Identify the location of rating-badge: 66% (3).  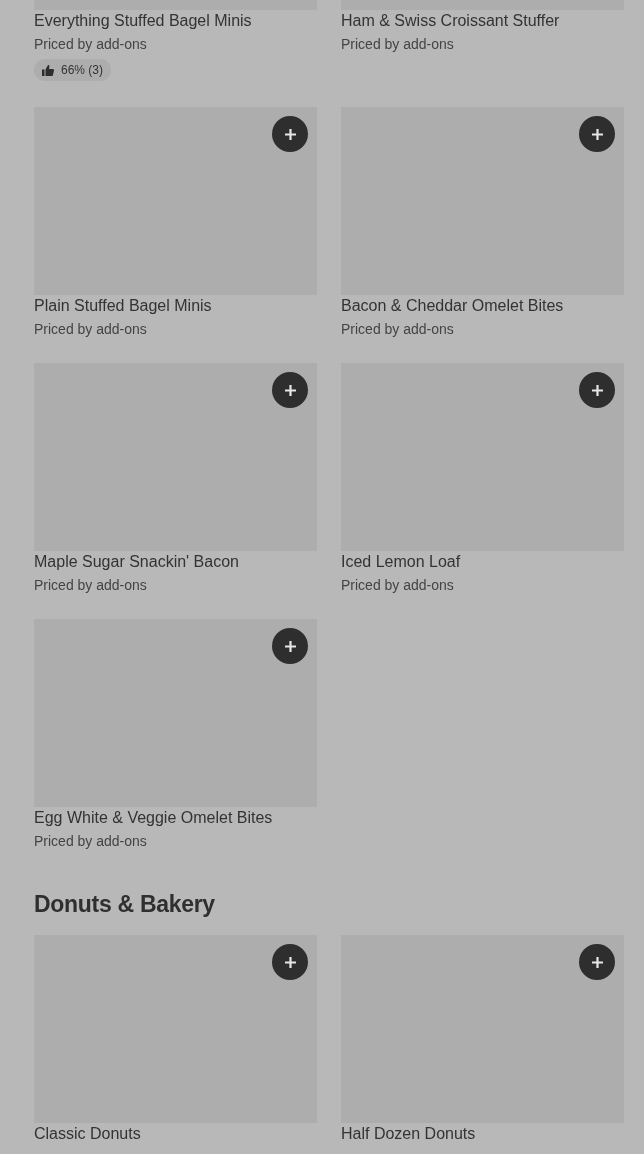
(73, 70).